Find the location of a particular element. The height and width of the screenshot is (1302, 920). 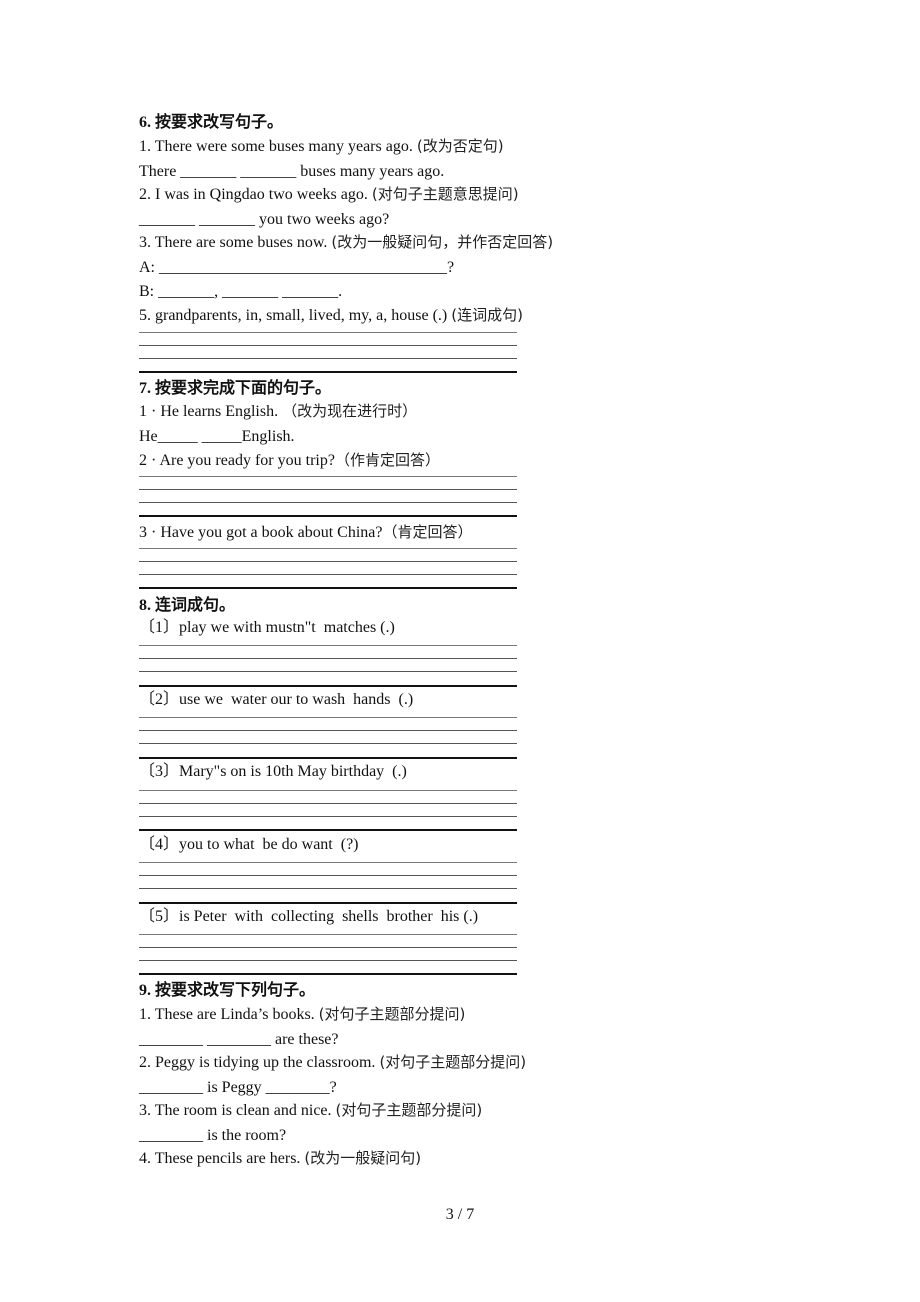

s7-line-1: 1 · He learns English. （改为现在进行时） is located at coordinates (278, 411).